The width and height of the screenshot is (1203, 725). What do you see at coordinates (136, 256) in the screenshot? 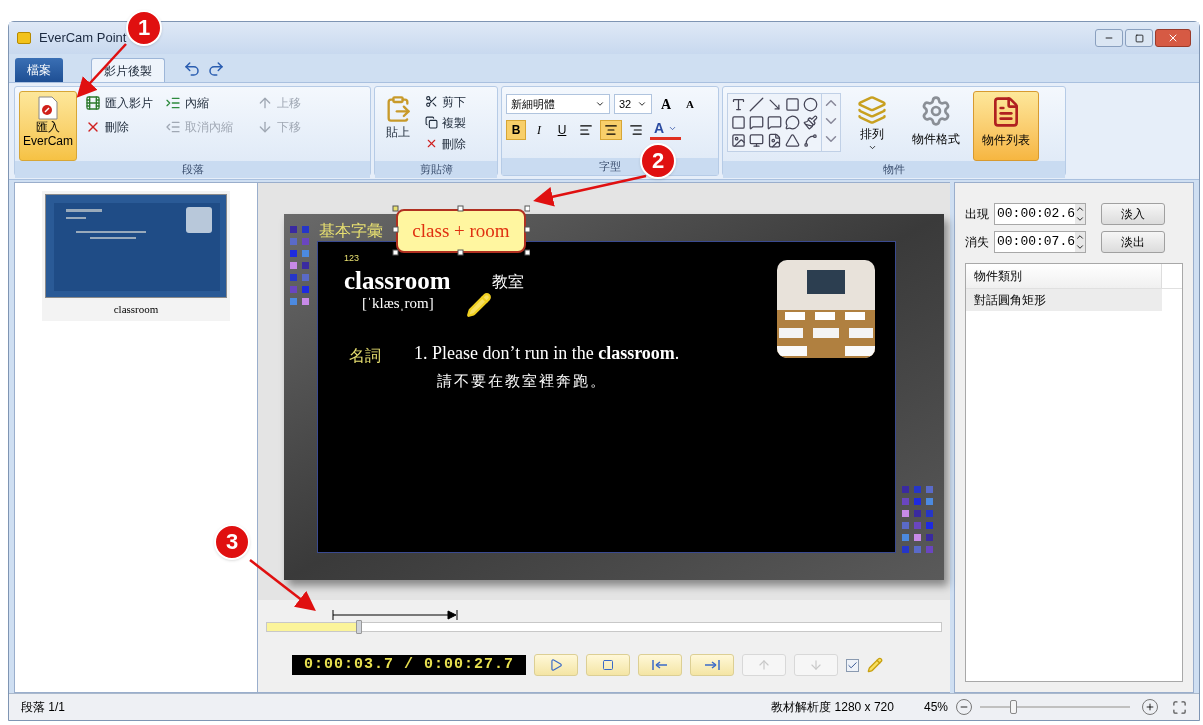
I see `slide-thumbnail: classroom` at bounding box center [136, 256].